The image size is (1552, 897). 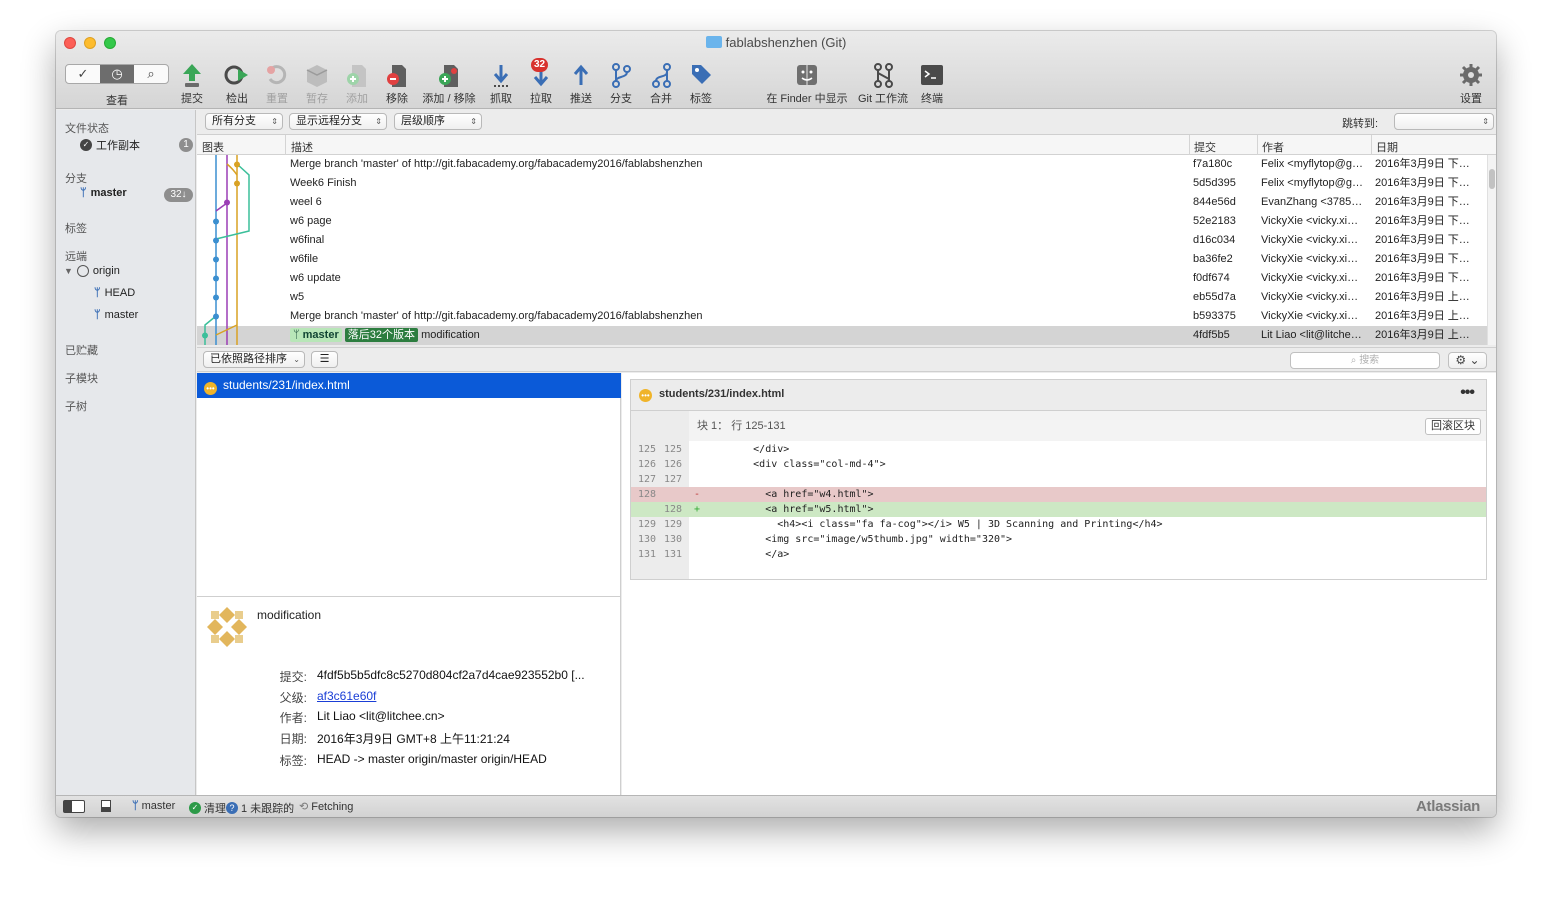 What do you see at coordinates (776, 806) in the screenshot?
I see `status-bar: ᛘ master ✓ 清理 ? 1 未跟踪的 ⟲ Fetching Atlassian` at bounding box center [776, 806].